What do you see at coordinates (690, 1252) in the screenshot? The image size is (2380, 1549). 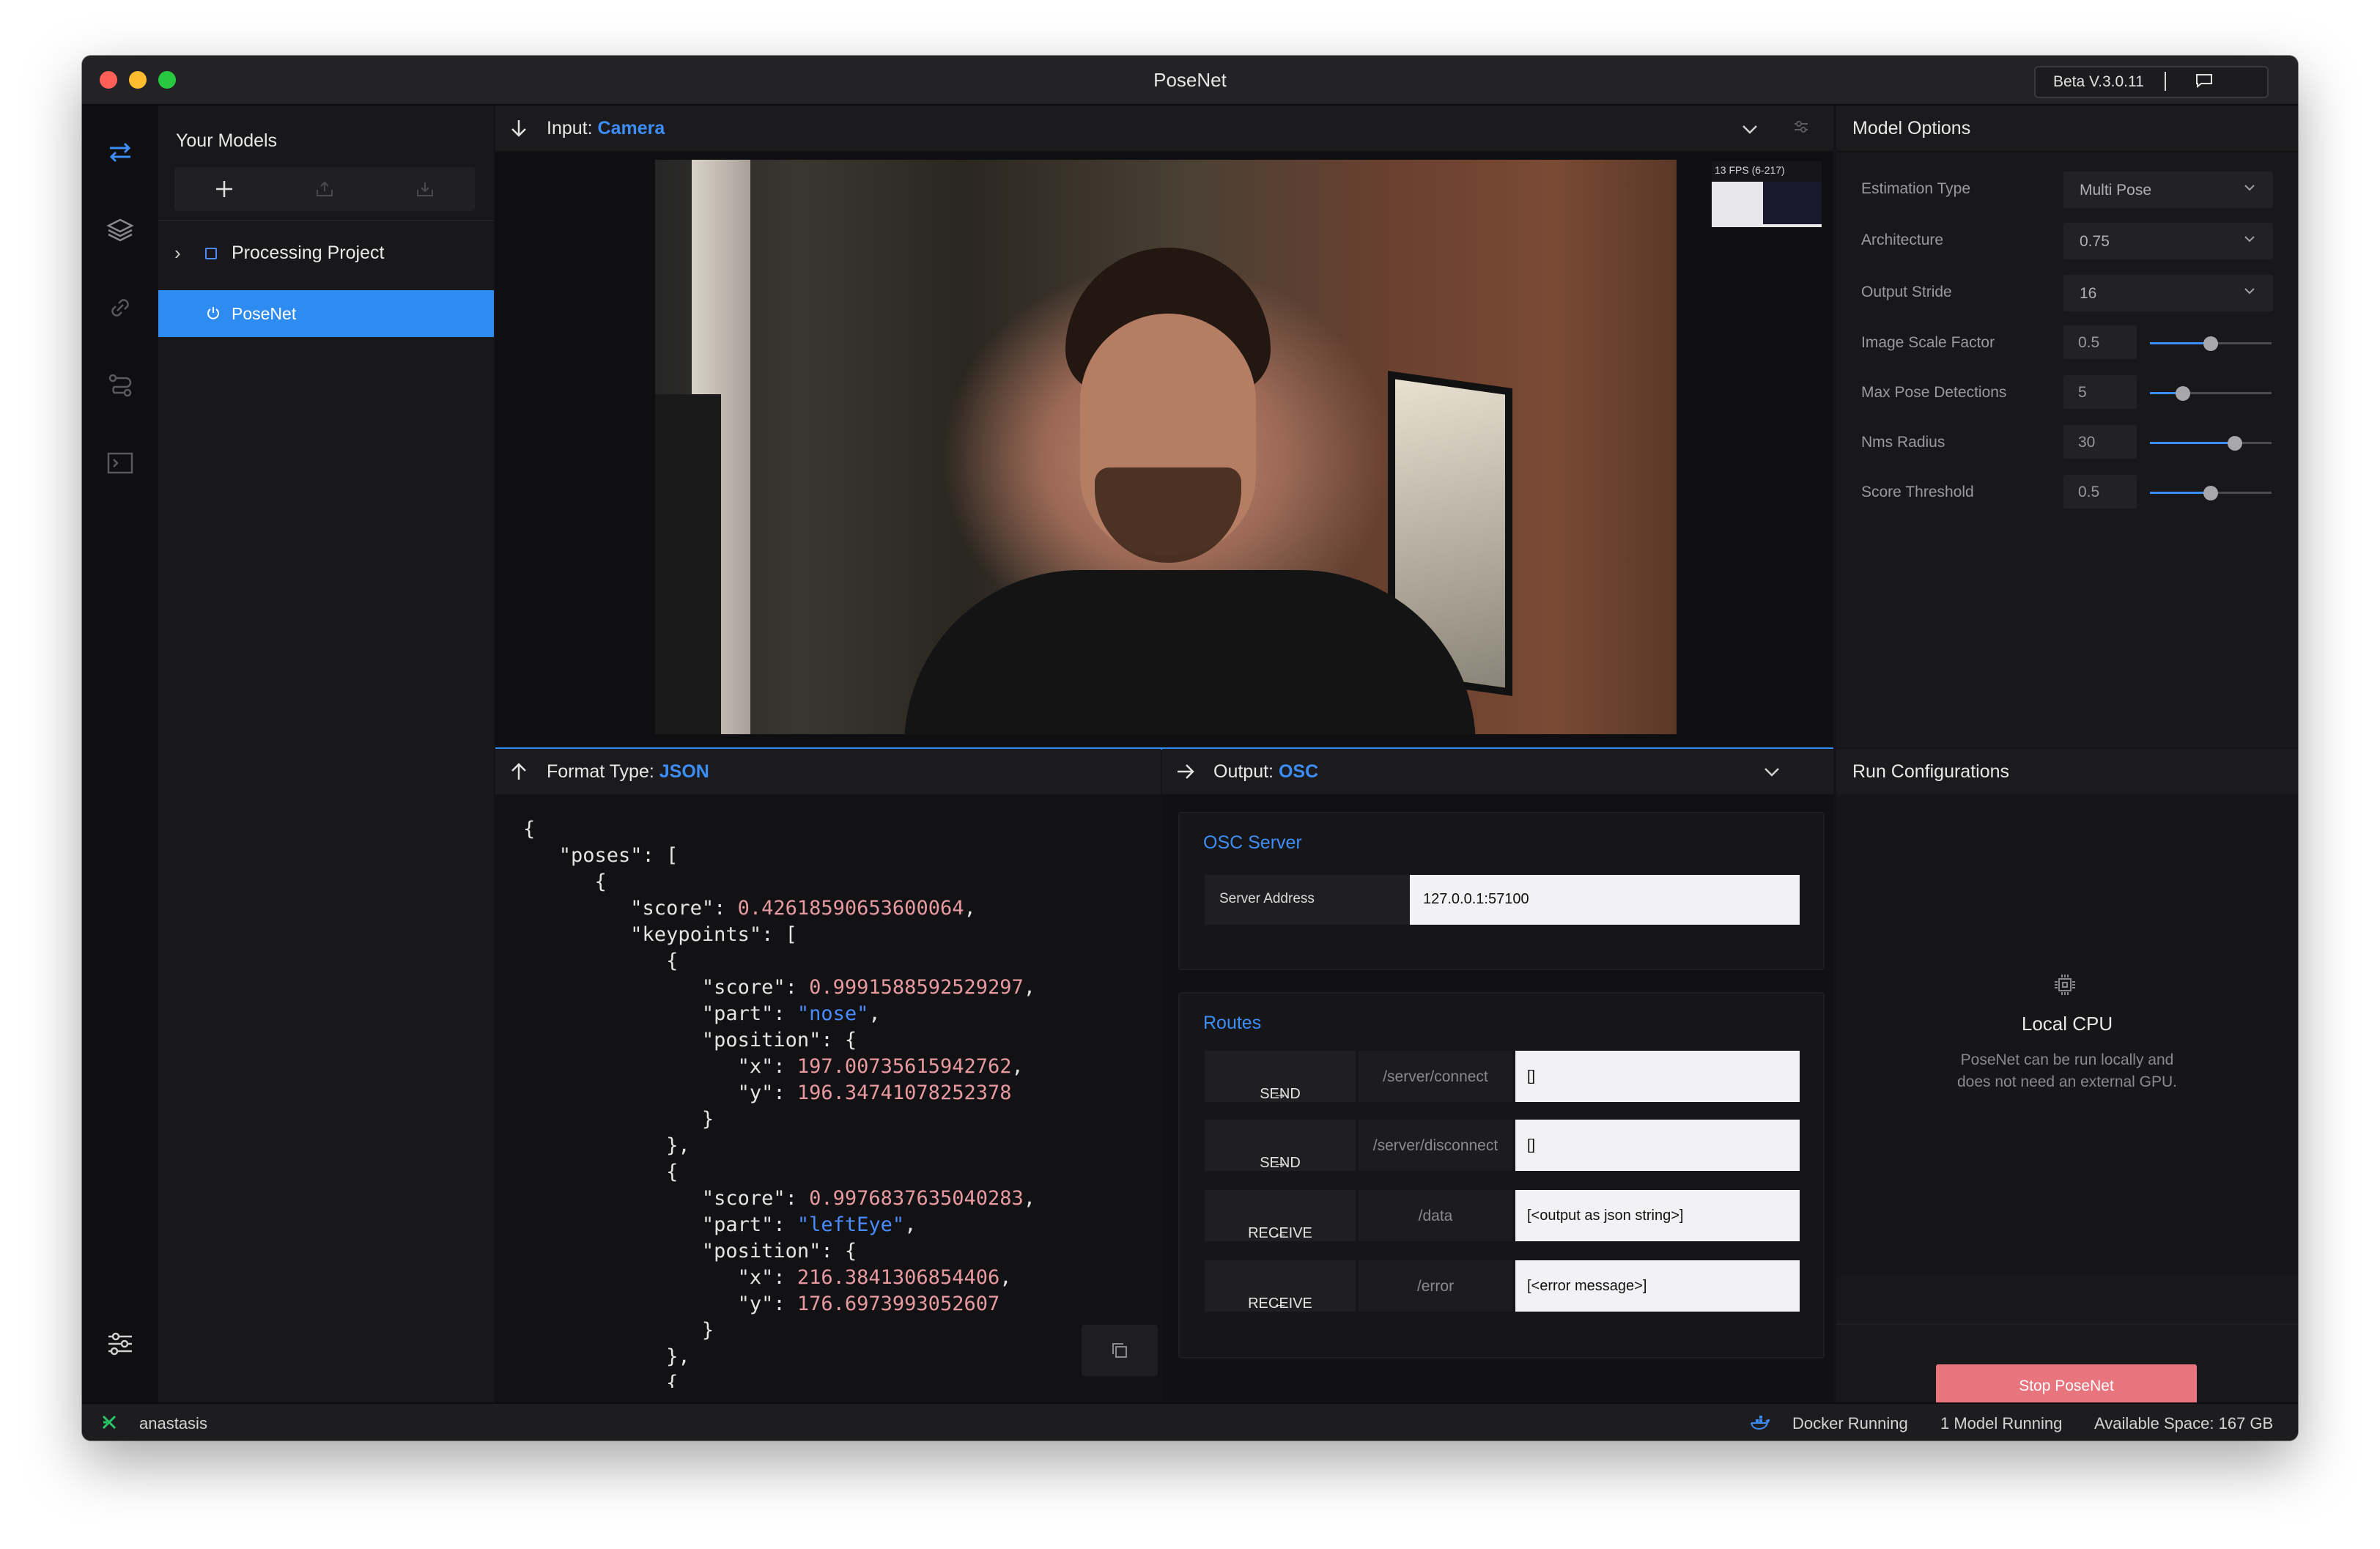 I see `code-line: "position": {` at bounding box center [690, 1252].